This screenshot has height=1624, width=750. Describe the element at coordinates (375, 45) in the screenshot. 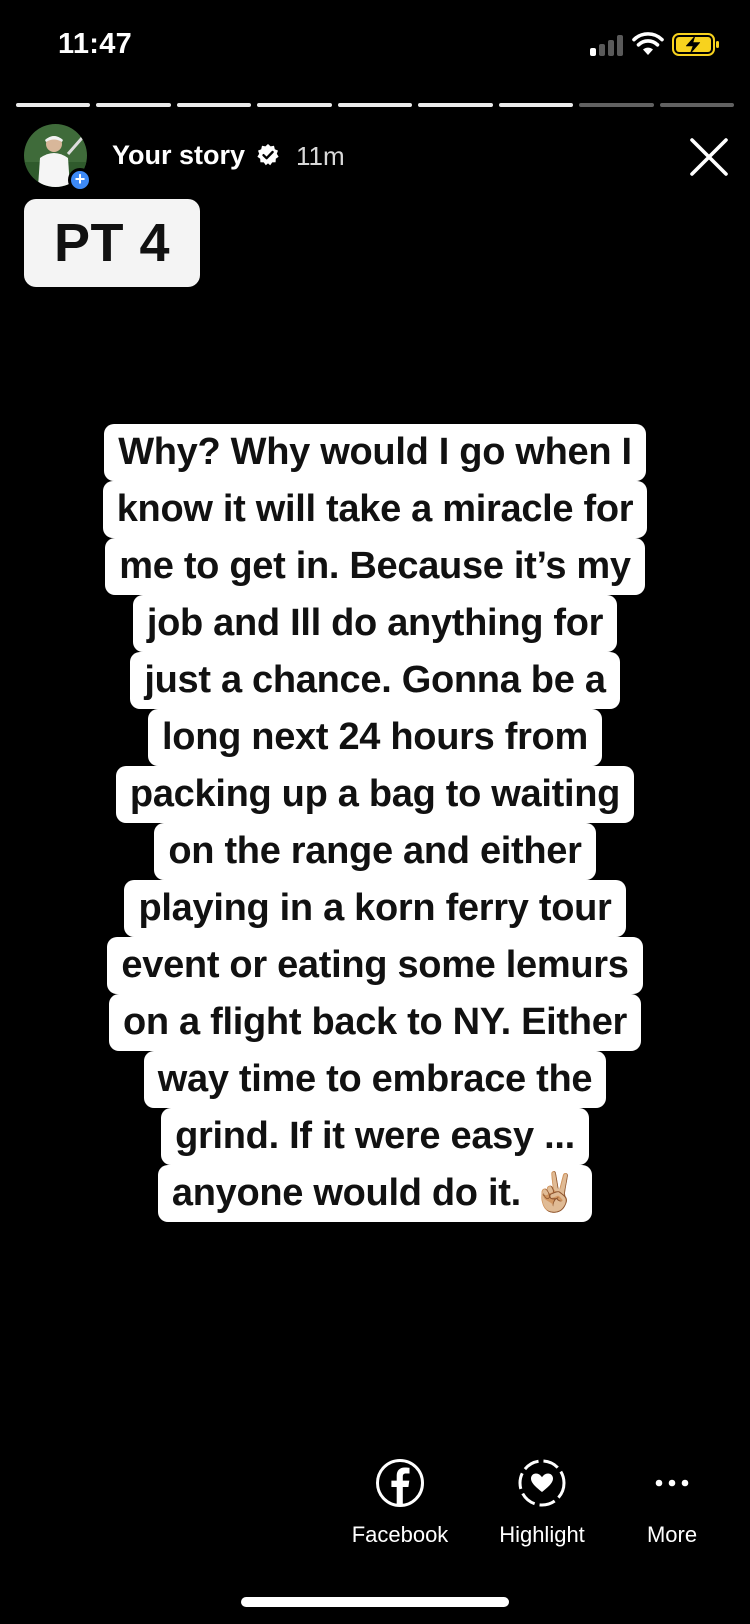

I see `status-bar: 11:47` at that location.